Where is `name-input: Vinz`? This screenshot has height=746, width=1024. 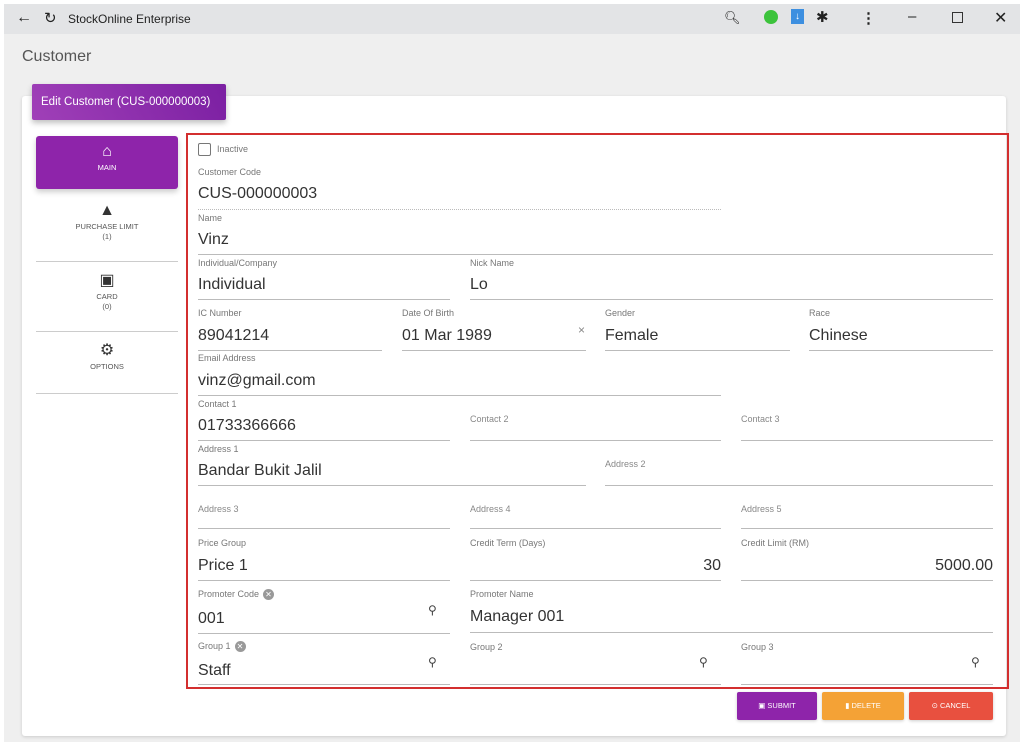 name-input: Vinz is located at coordinates (213, 240).